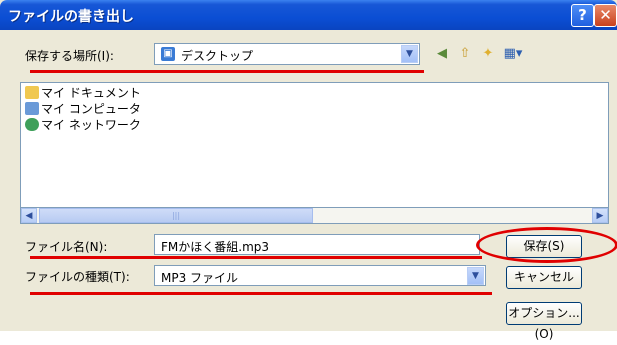  I want to click on annotation-underline-location, so click(227, 71).